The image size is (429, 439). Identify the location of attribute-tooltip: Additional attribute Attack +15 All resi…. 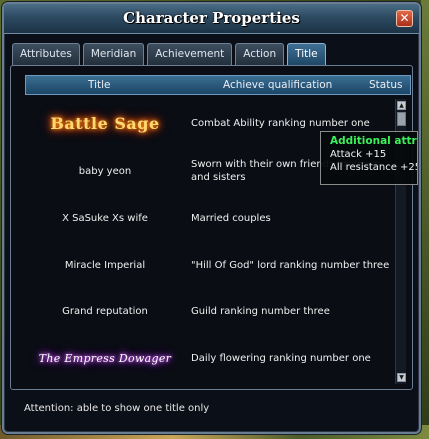
(369, 158).